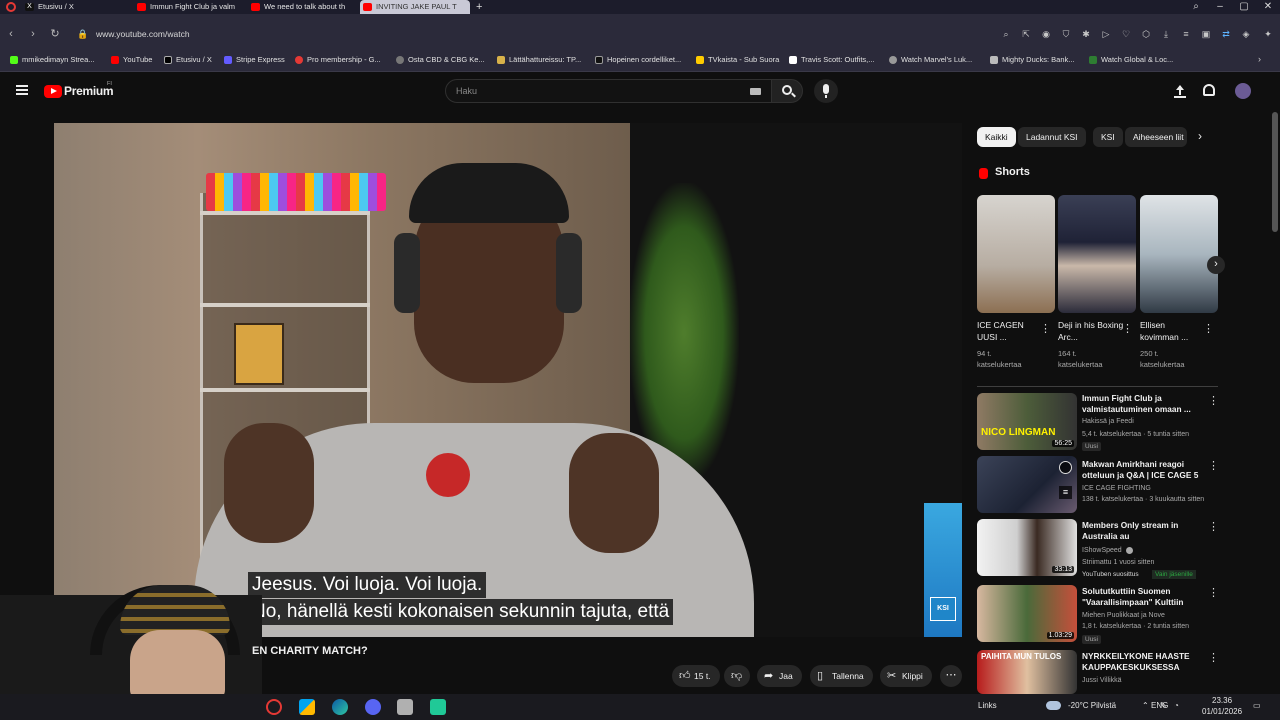 The width and height of the screenshot is (1280, 720). I want to click on opera-gx-icon, so click(274, 707).